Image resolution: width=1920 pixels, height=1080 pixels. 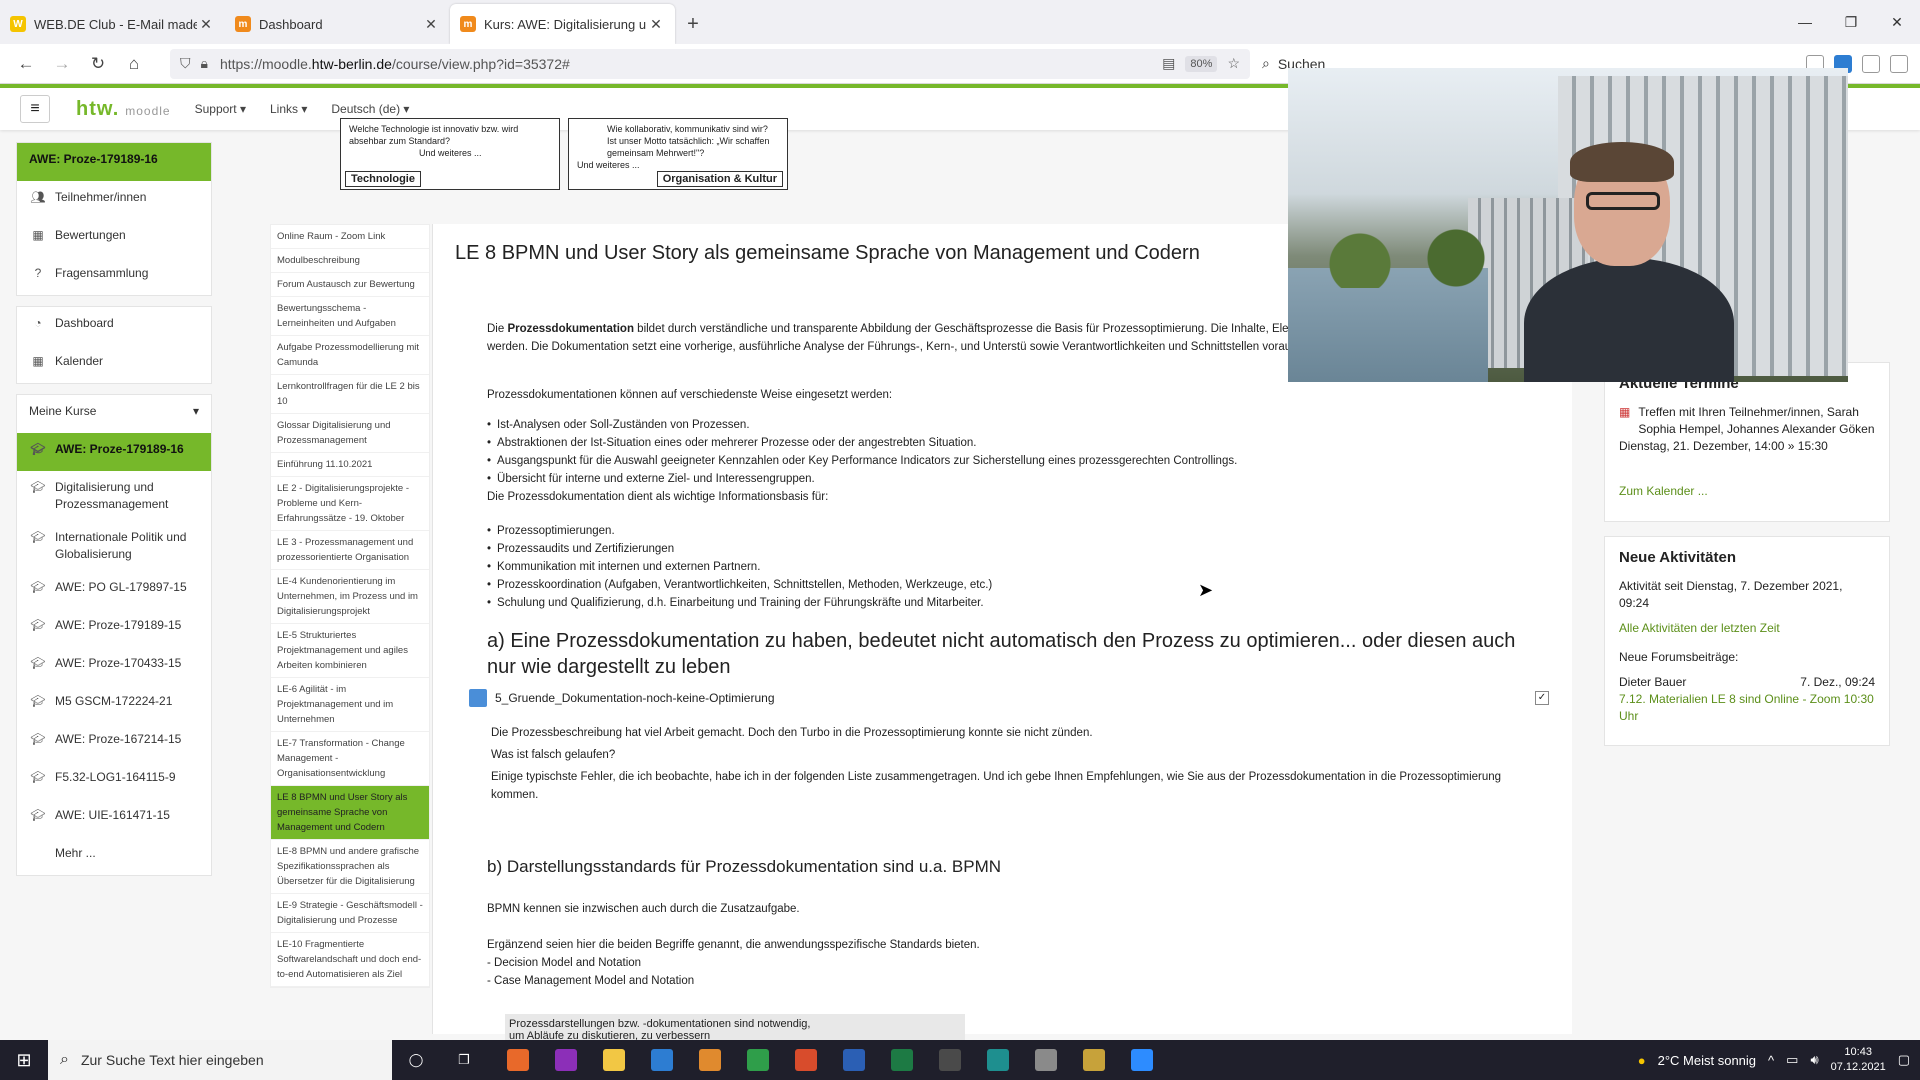 I want to click on menu-support: Support ▾, so click(x=220, y=109).